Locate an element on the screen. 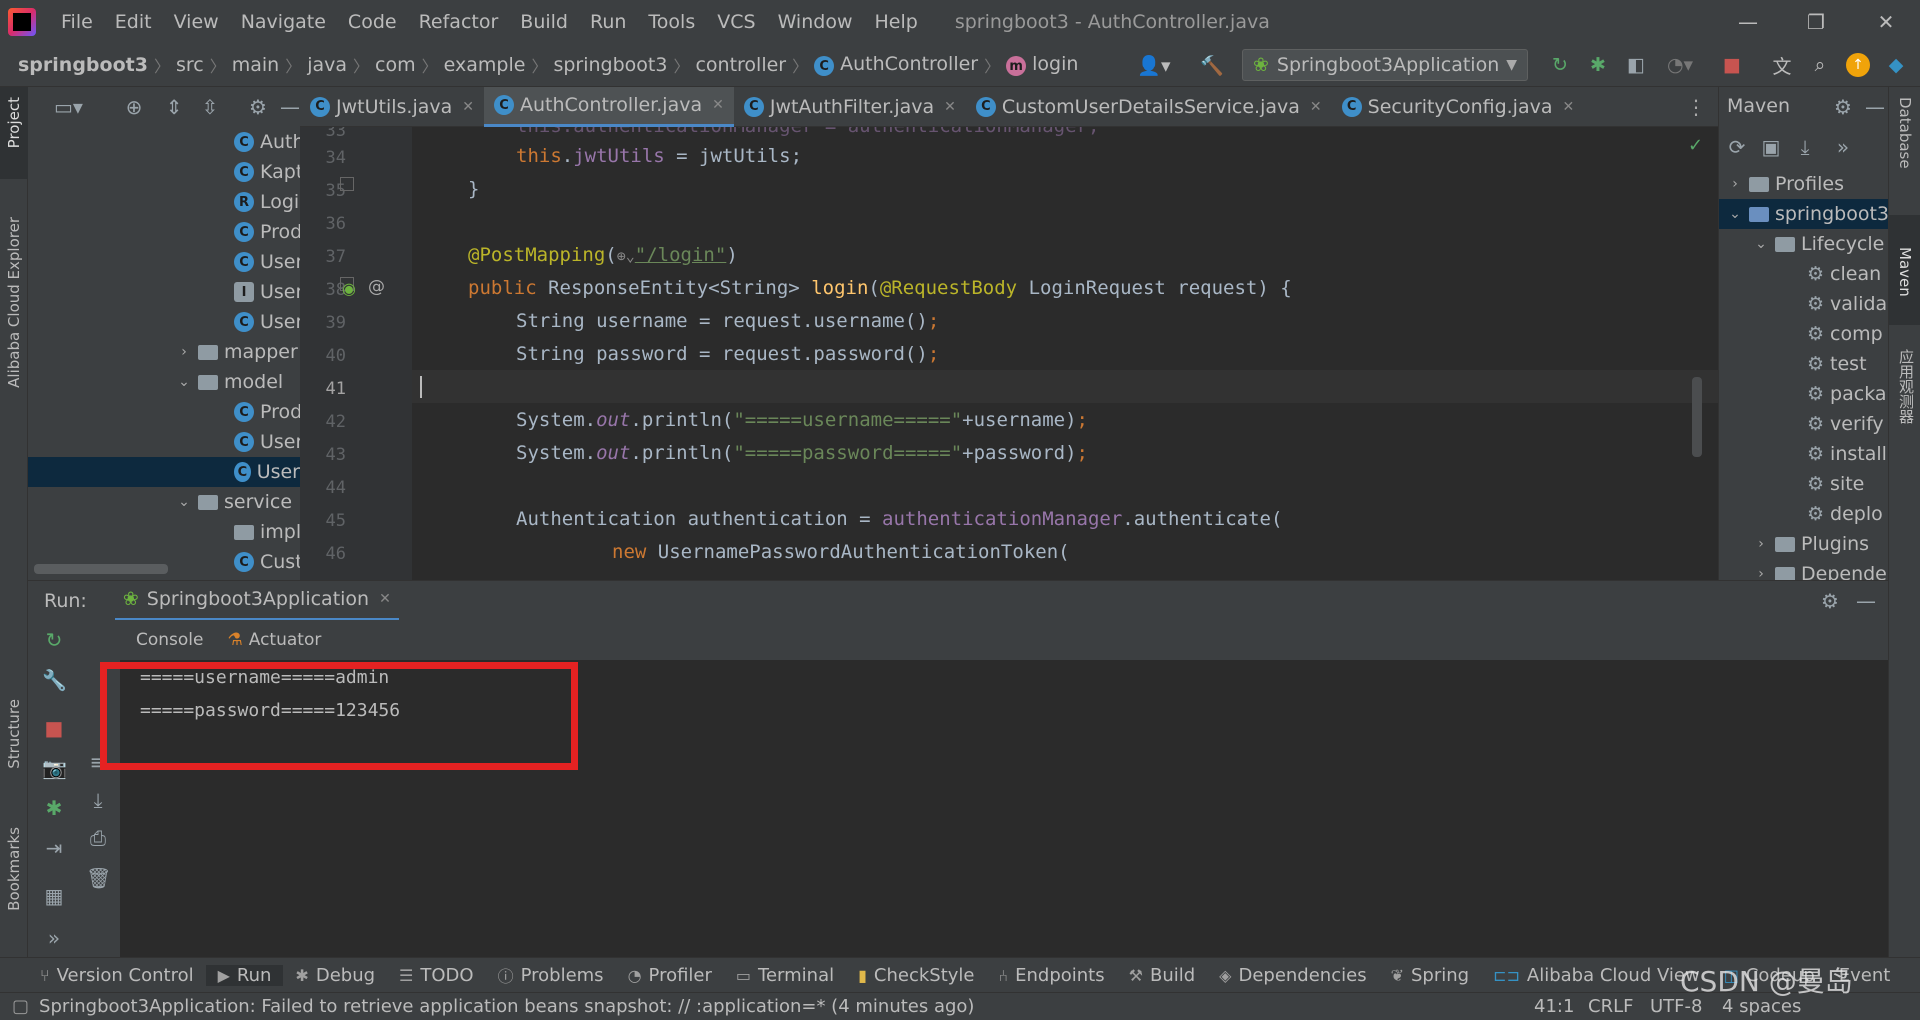 The height and width of the screenshot is (1020, 1920). plugin-logo-icon: ◆ is located at coordinates (1896, 65).